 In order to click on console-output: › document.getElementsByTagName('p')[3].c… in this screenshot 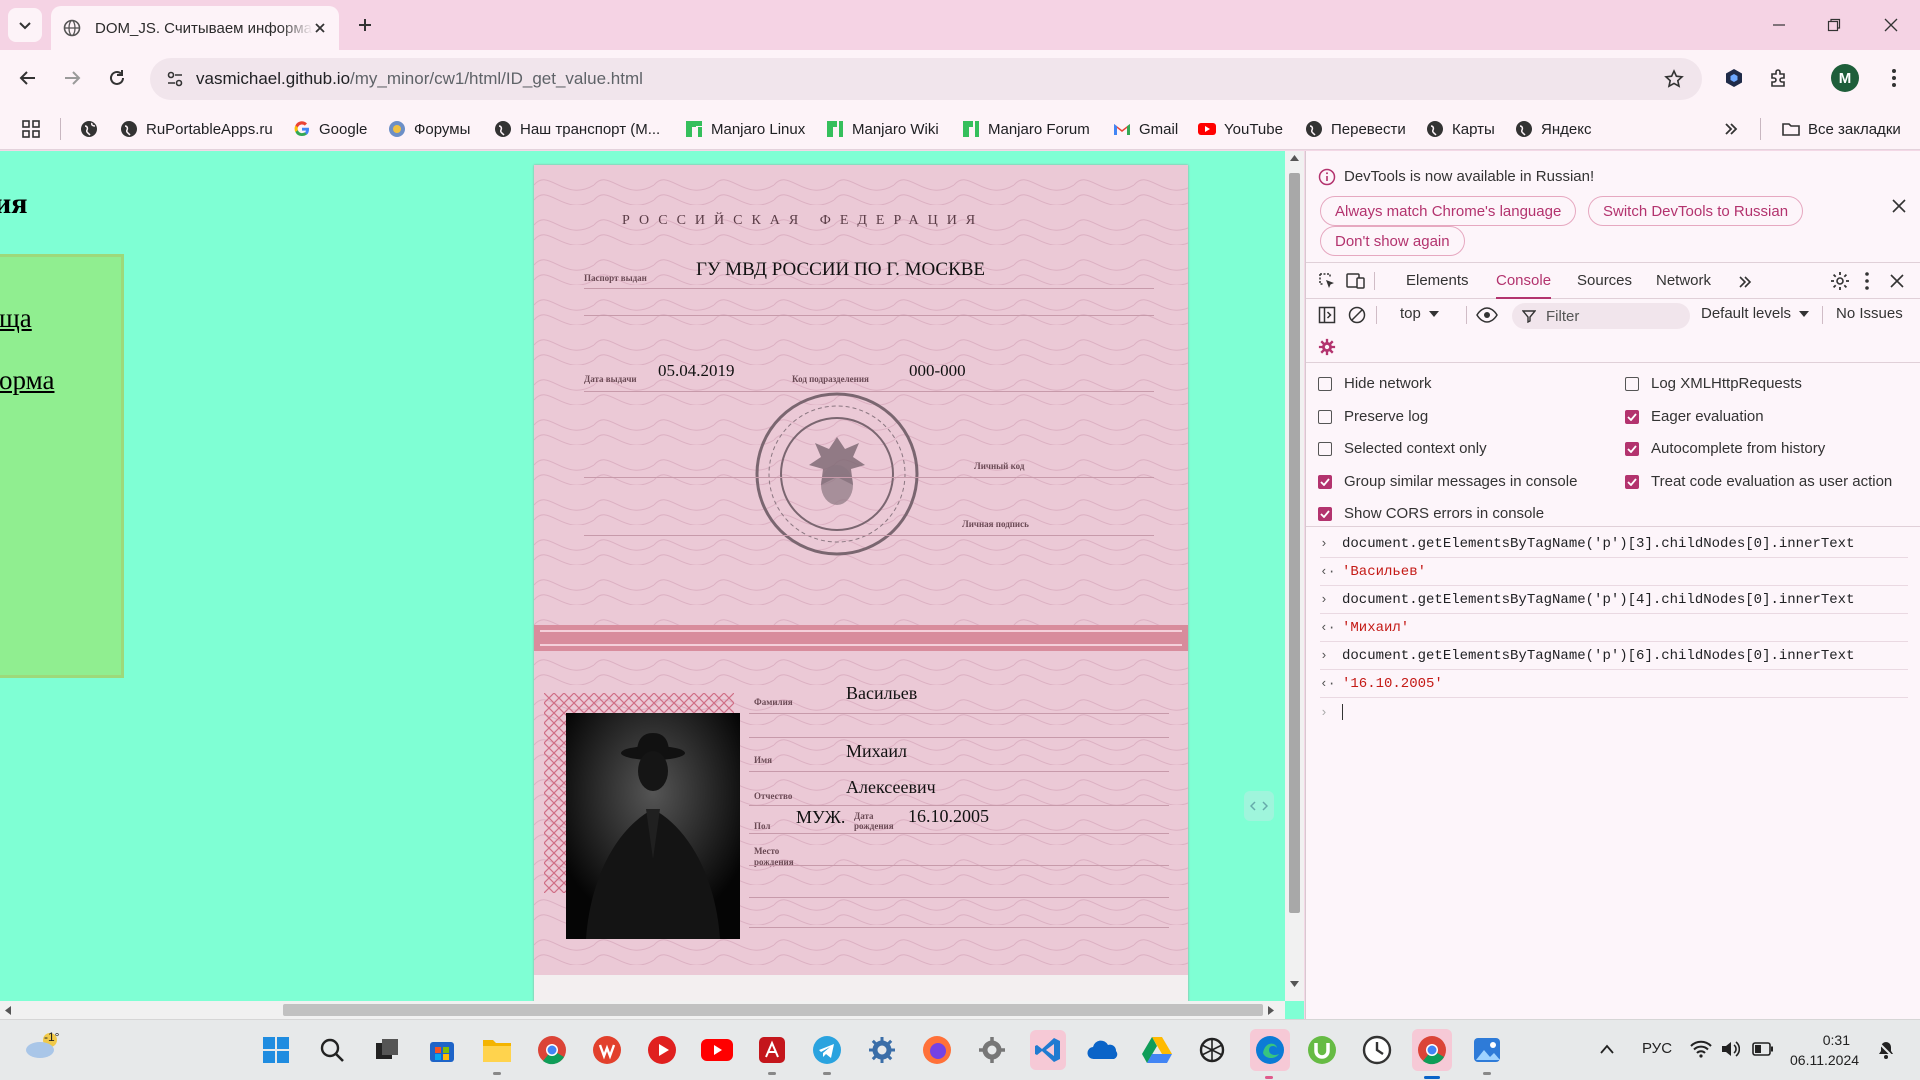, I will do `click(1613, 773)`.